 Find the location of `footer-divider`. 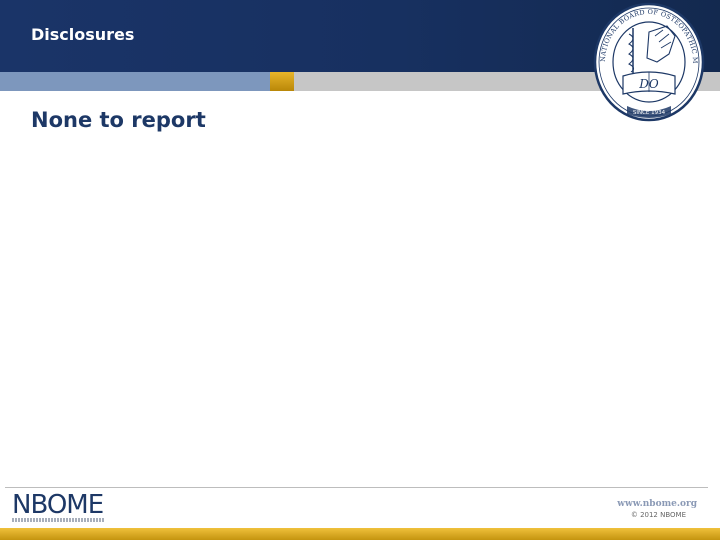

footer-divider is located at coordinates (356, 487).